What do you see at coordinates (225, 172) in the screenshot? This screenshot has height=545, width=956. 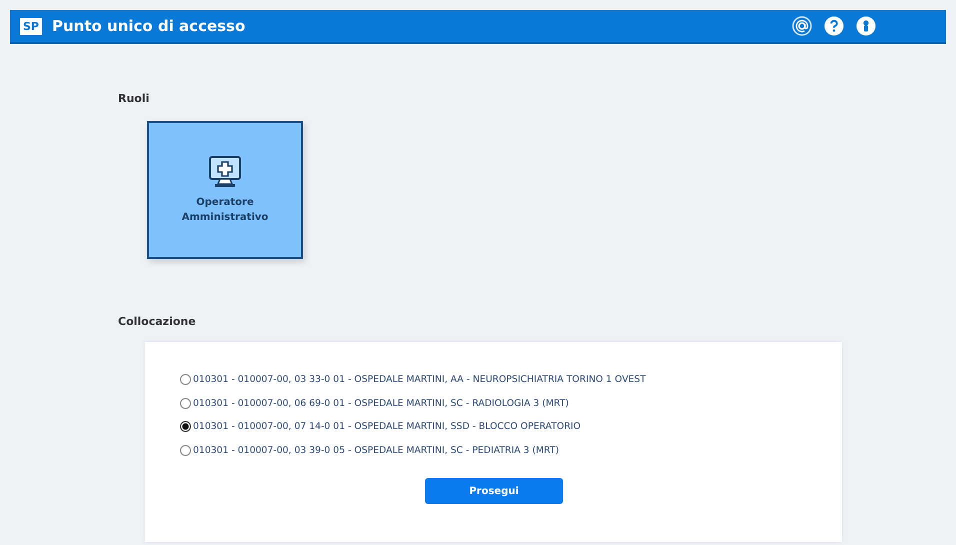 I see `medical-monitor-icon` at bounding box center [225, 172].